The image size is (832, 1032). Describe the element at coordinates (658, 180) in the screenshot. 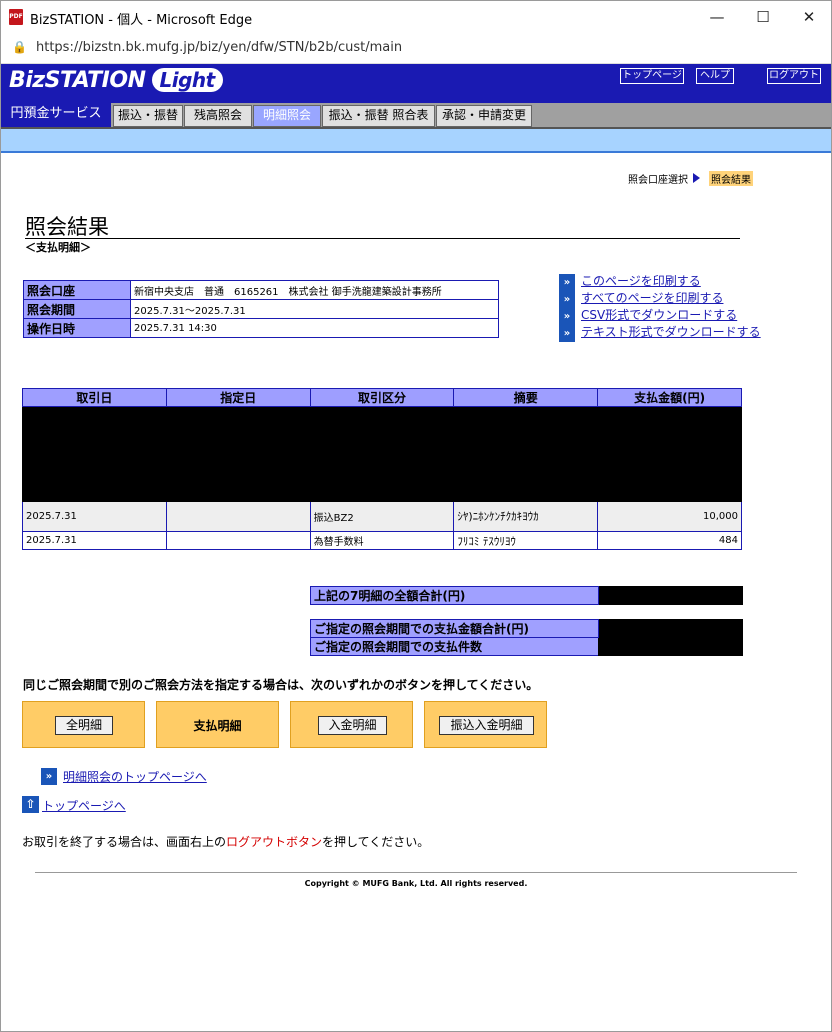

I see `breadcrumb-account-select: 照会口座選択` at that location.